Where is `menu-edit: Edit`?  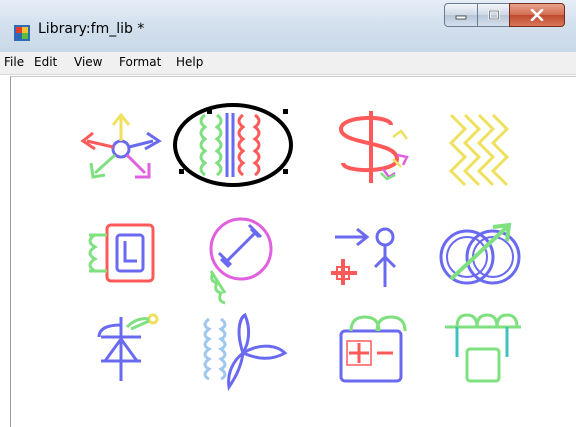 menu-edit: Edit is located at coordinates (45, 62).